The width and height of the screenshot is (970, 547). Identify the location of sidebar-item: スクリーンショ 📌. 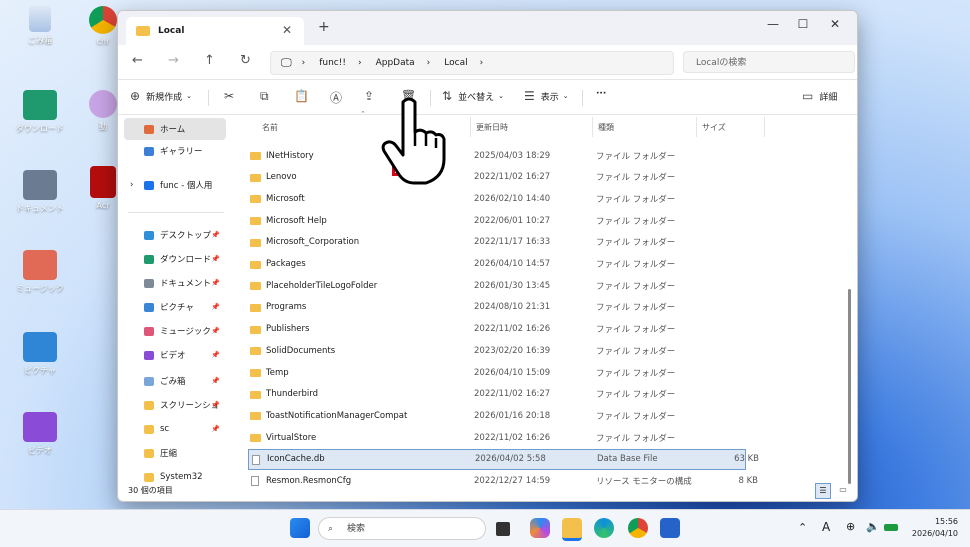
(175, 405).